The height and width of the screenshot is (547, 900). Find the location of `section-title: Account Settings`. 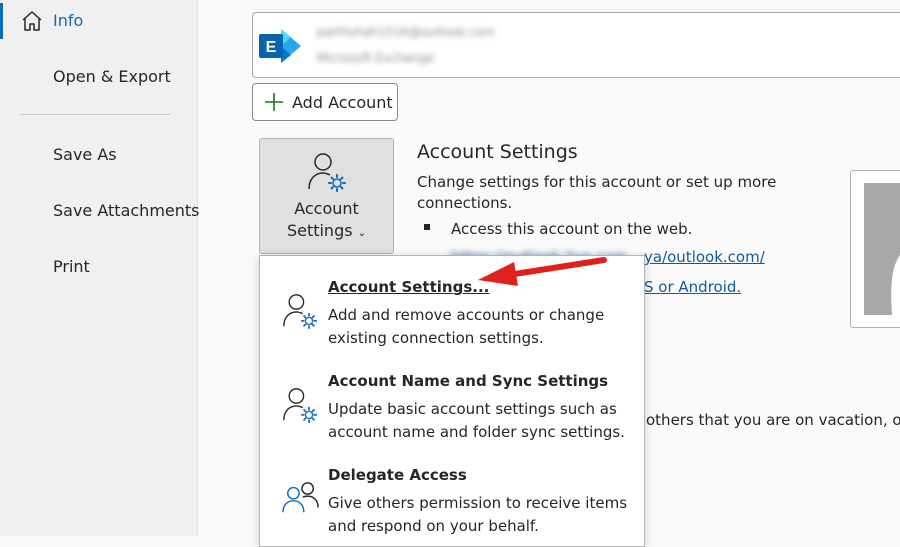

section-title: Account Settings is located at coordinates (497, 152).